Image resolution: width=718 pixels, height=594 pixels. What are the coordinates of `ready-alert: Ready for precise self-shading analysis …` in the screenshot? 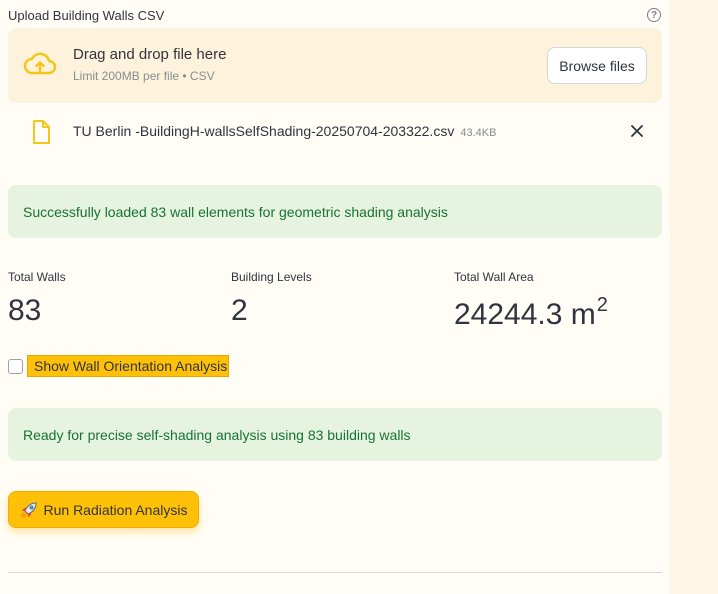 It's located at (335, 434).